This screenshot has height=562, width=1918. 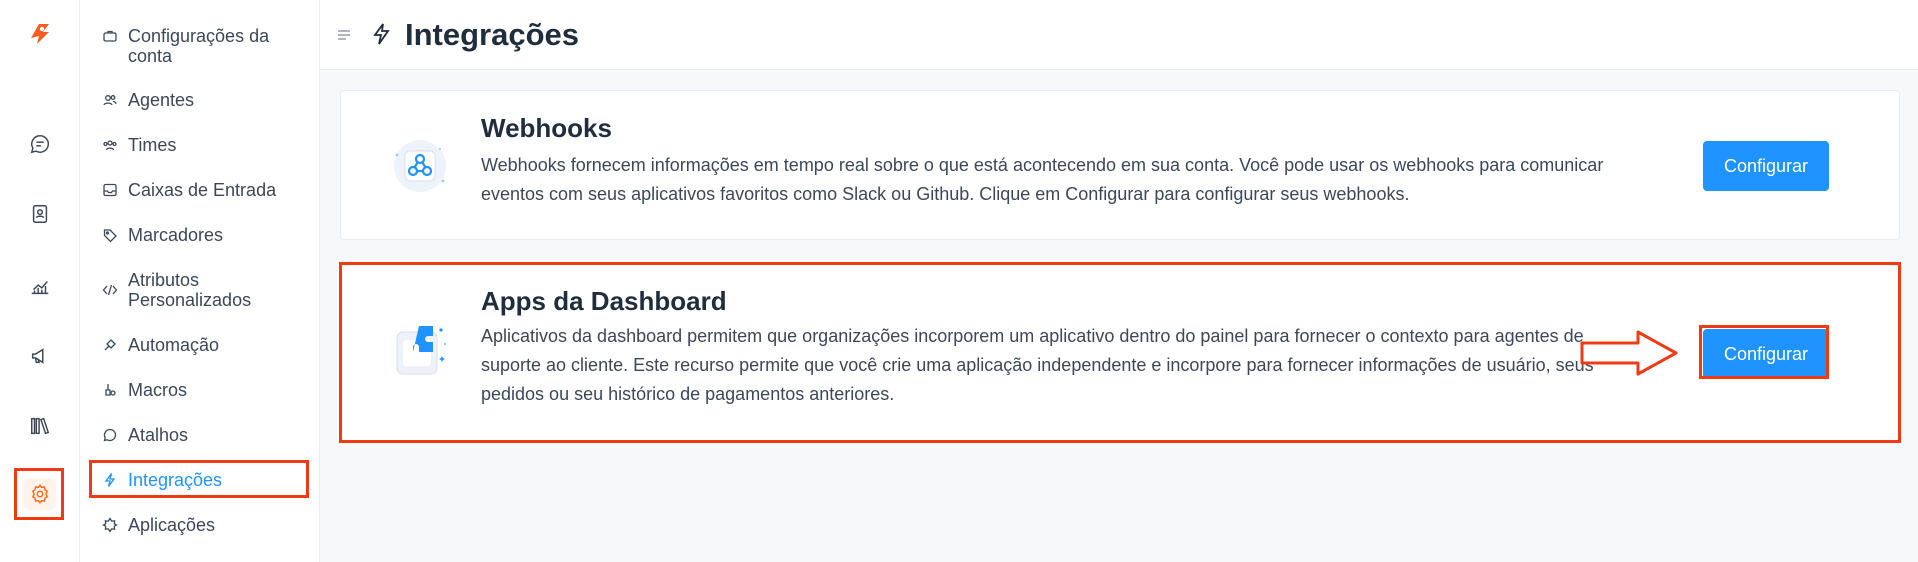 I want to click on macro-icon, so click(x=110, y=390).